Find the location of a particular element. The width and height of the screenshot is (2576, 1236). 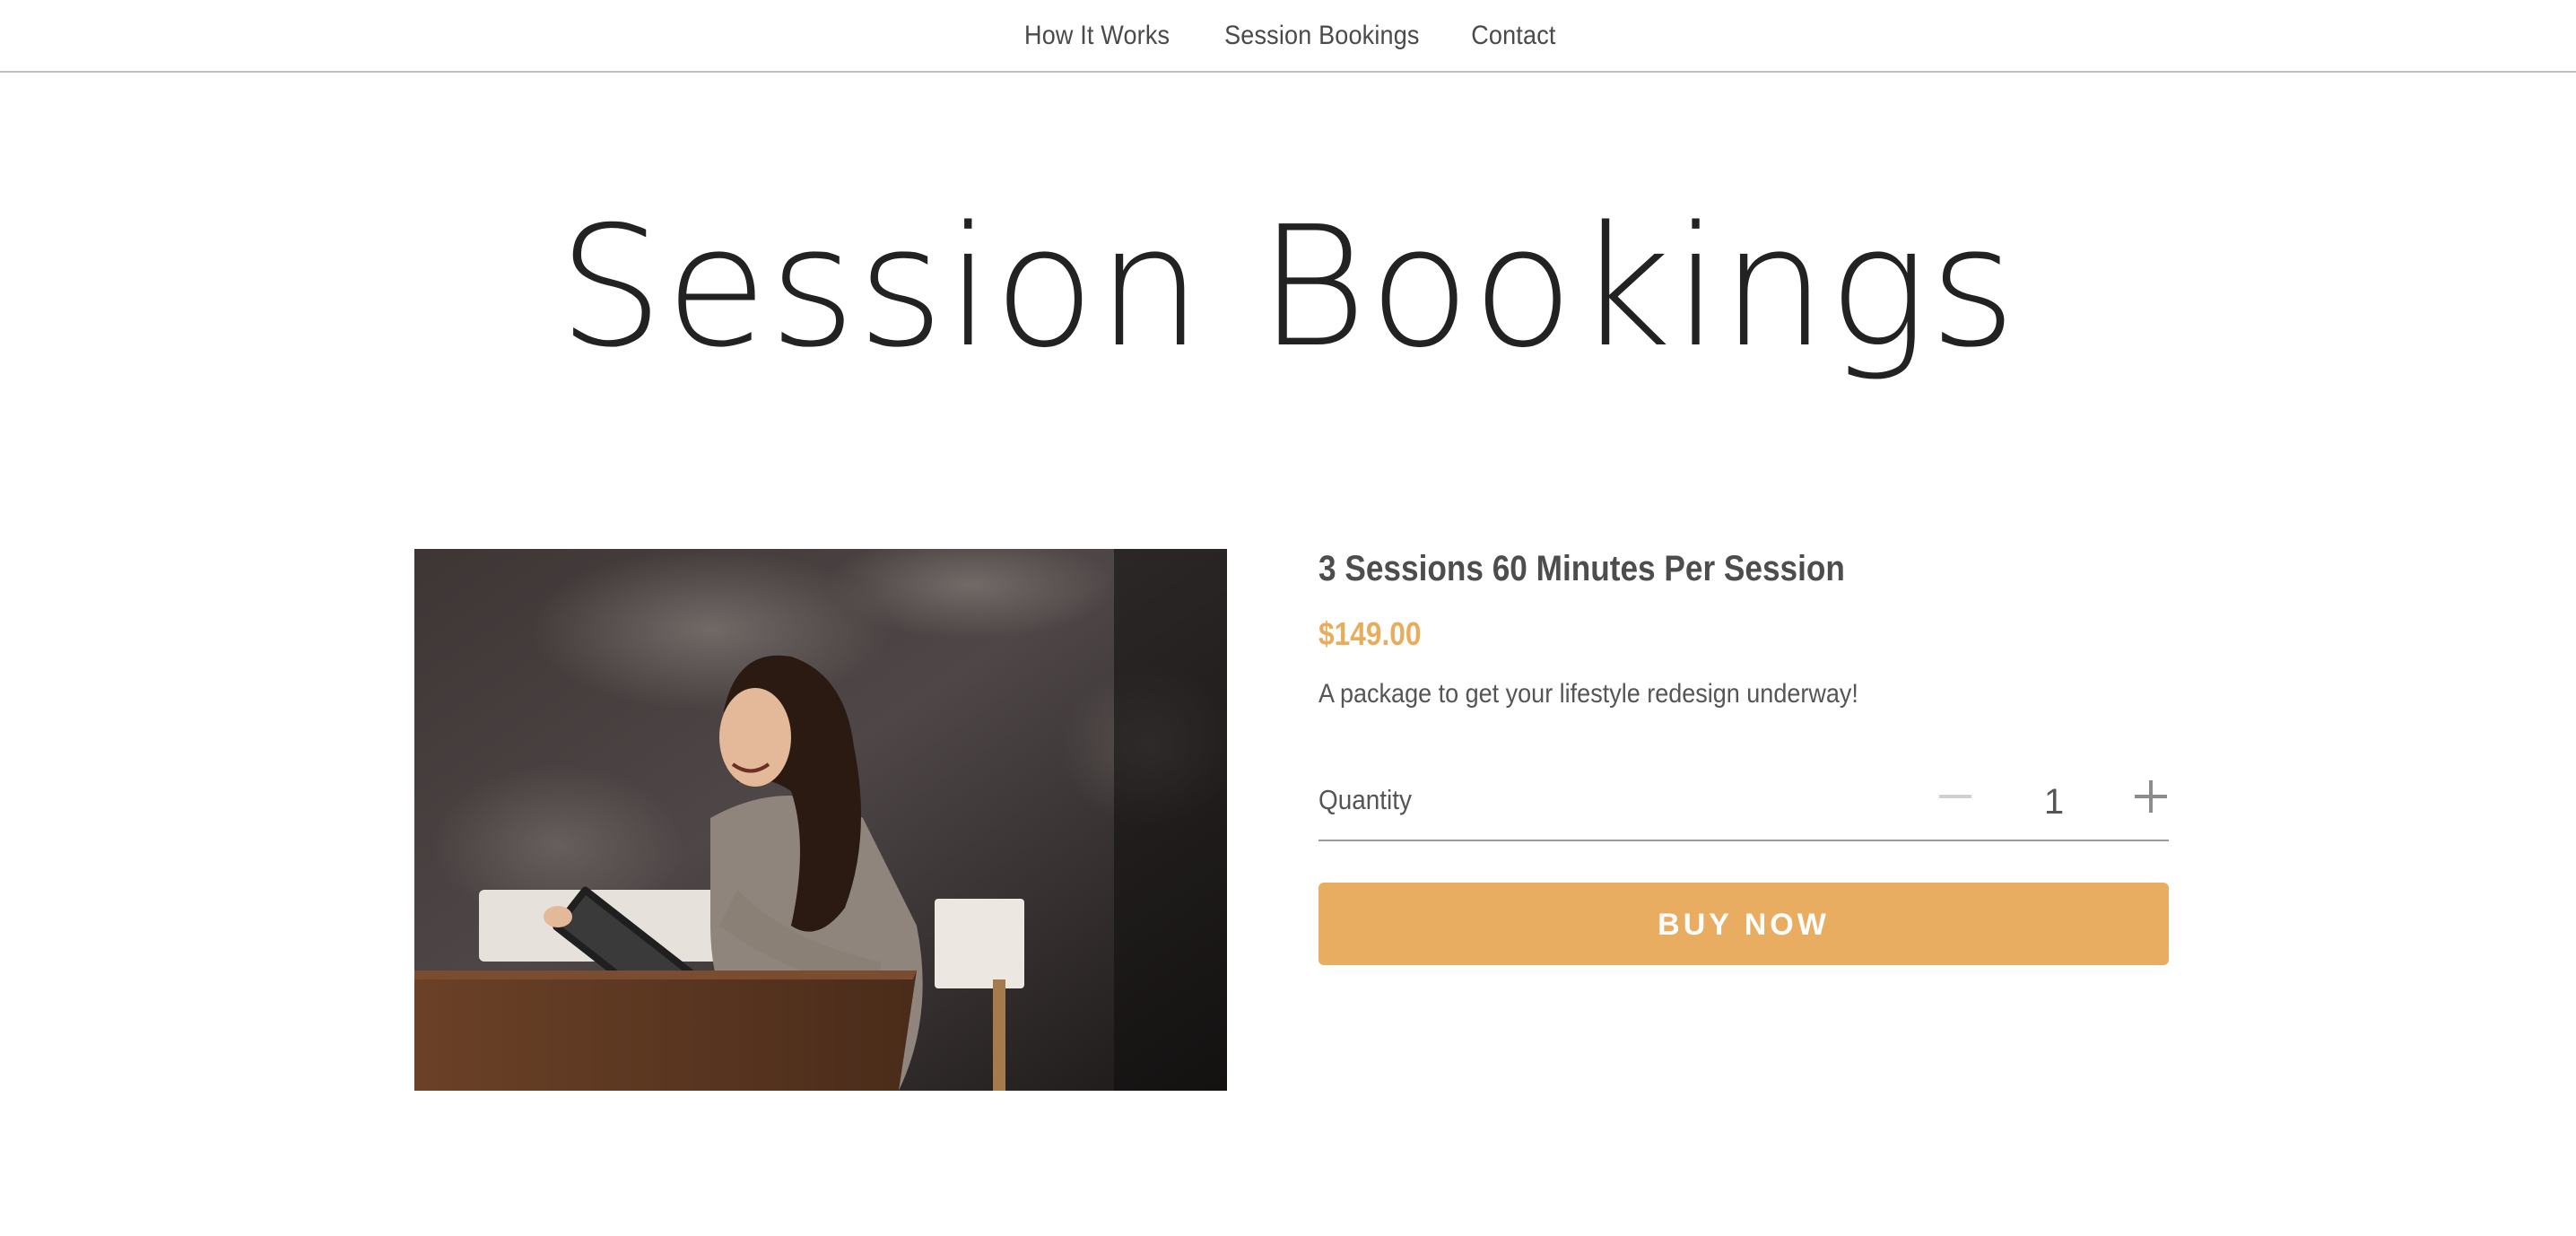

buy-now-button: BUY NOW is located at coordinates (1743, 924).